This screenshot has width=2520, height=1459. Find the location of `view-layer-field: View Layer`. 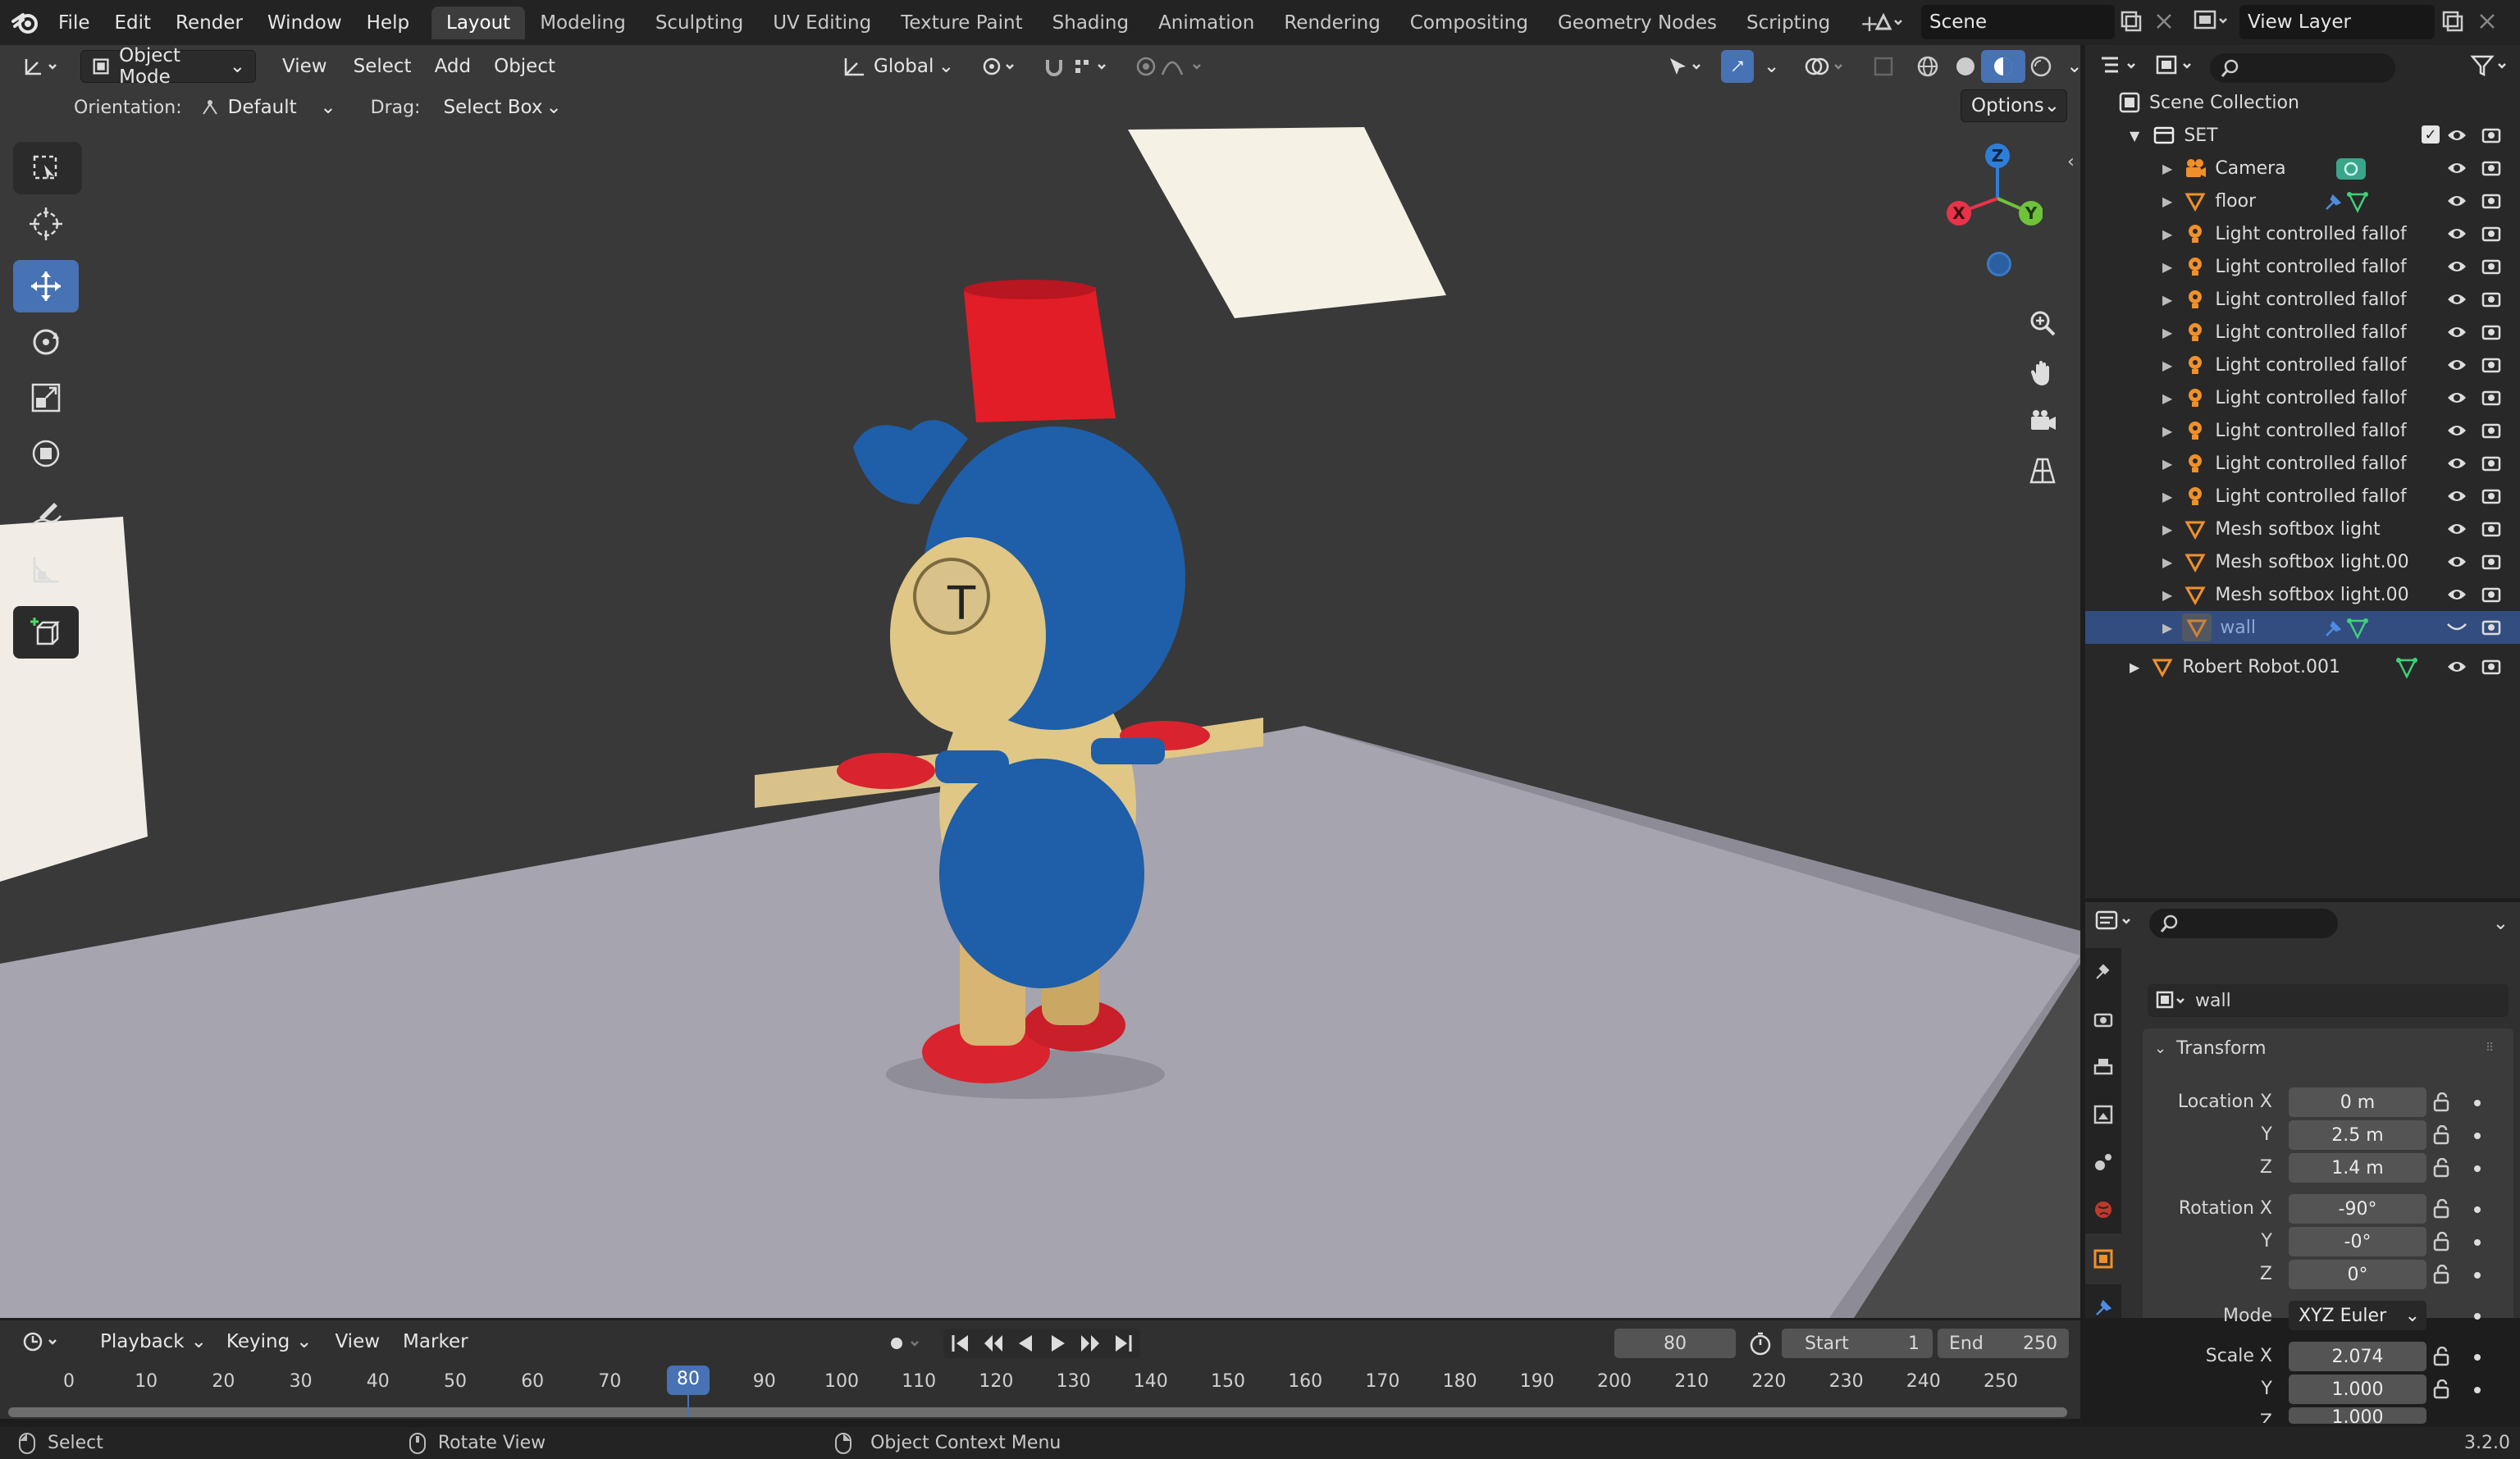

view-layer-field: View Layer is located at coordinates (2337, 22).